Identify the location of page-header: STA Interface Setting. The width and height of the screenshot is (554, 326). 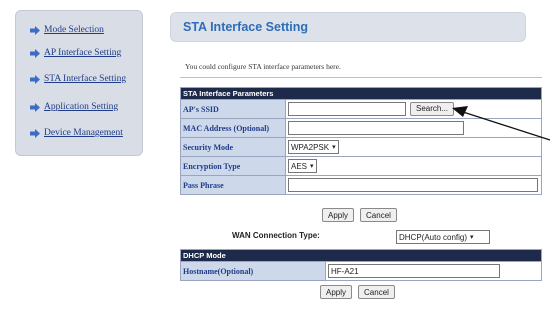
(348, 27).